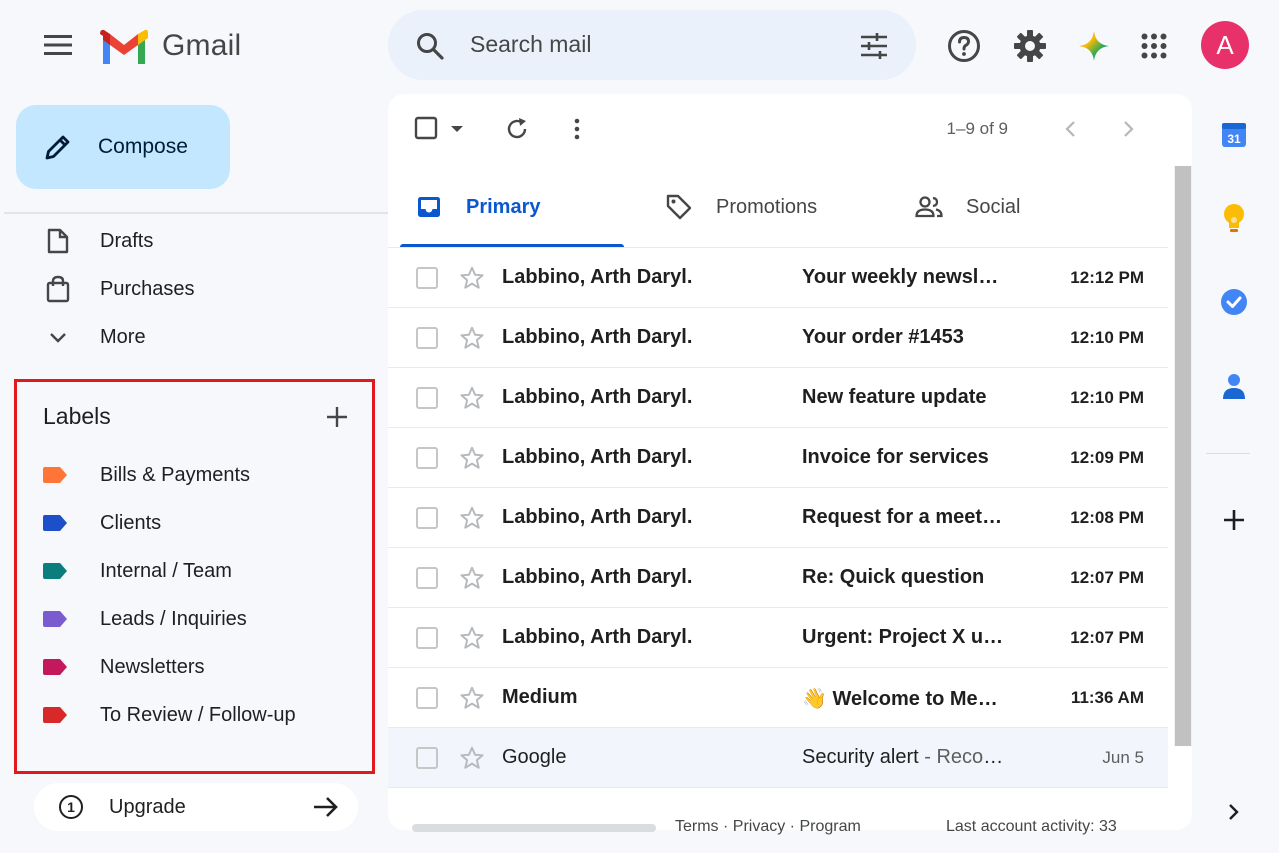 The image size is (1279, 853). I want to click on search-button, so click(430, 46).